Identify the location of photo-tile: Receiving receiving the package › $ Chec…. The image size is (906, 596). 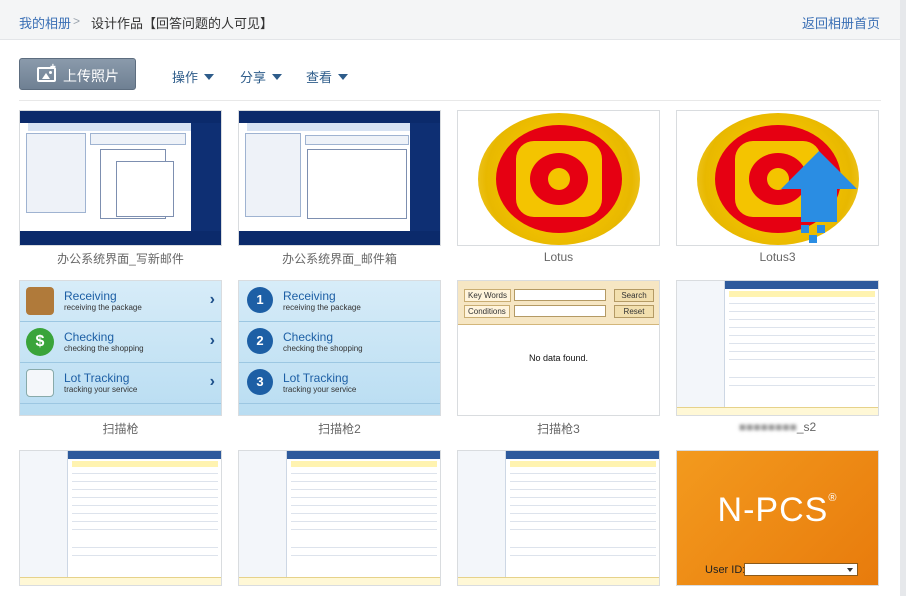
(120, 360).